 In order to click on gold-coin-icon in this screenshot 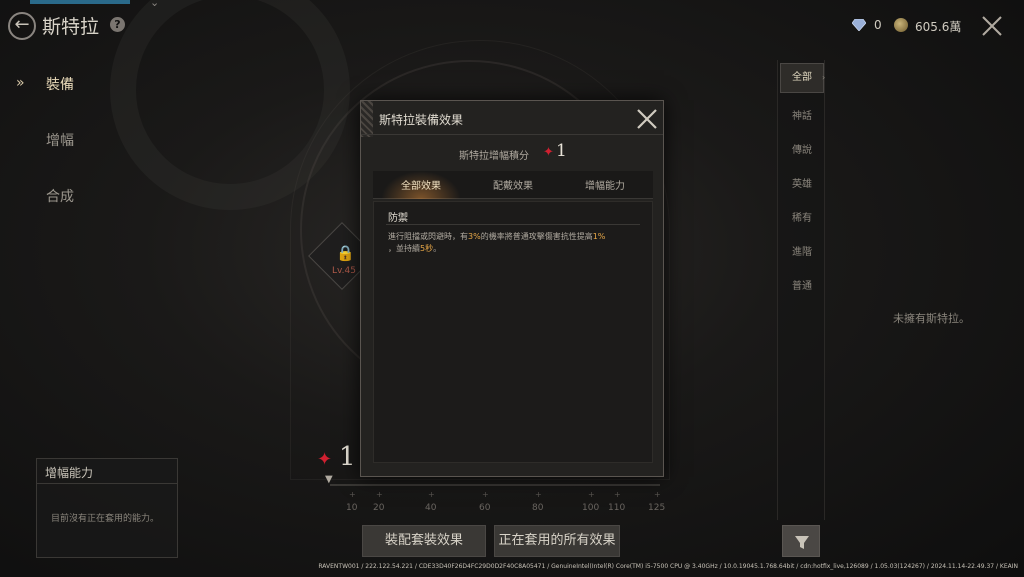, I will do `click(901, 25)`.